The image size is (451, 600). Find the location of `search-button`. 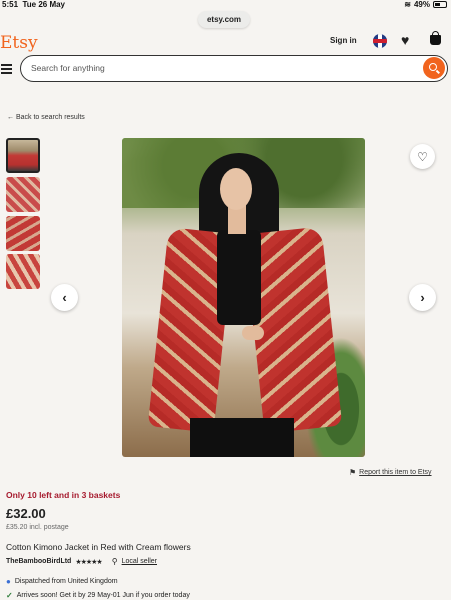

search-button is located at coordinates (434, 68).